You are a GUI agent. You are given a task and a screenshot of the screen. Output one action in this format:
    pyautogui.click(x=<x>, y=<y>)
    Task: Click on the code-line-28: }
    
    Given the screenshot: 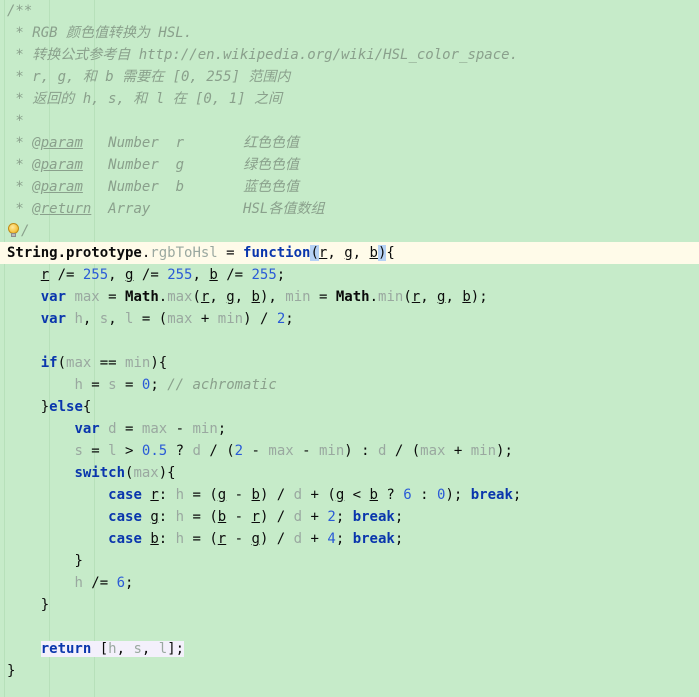 What is the action you would take?
    pyautogui.click(x=349, y=605)
    